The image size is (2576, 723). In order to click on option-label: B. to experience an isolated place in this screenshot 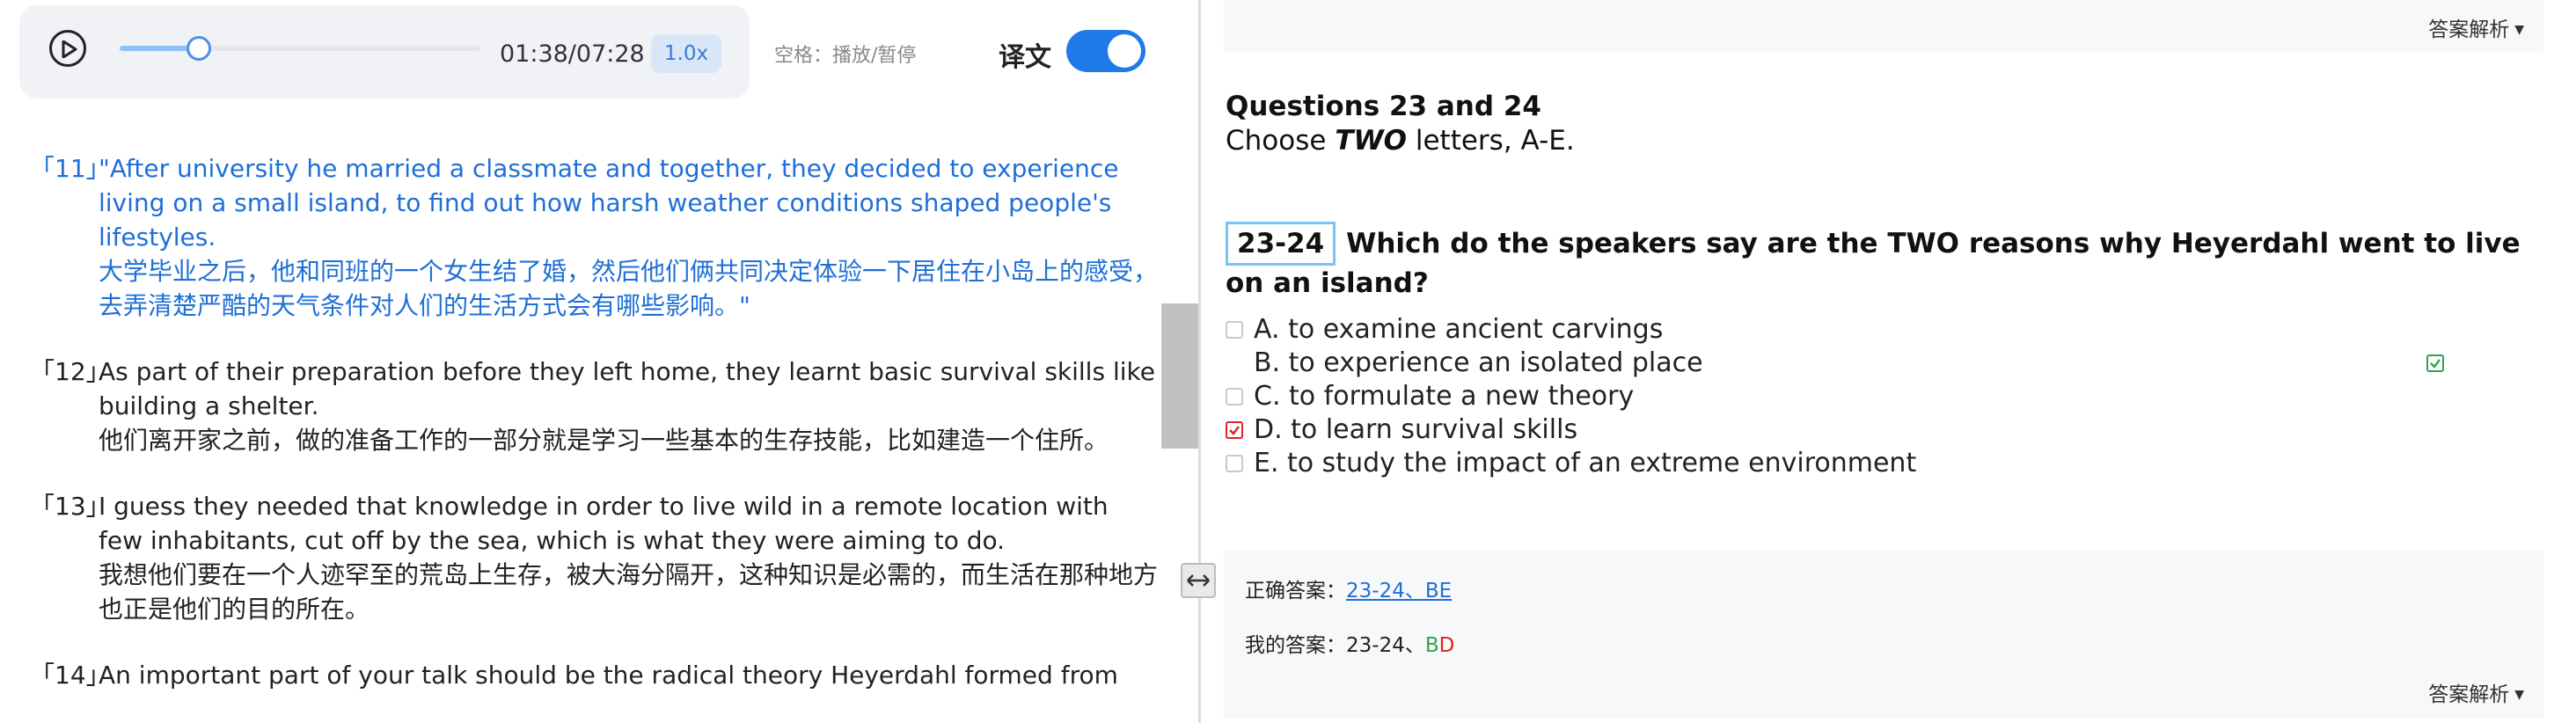, I will do `click(1478, 362)`.